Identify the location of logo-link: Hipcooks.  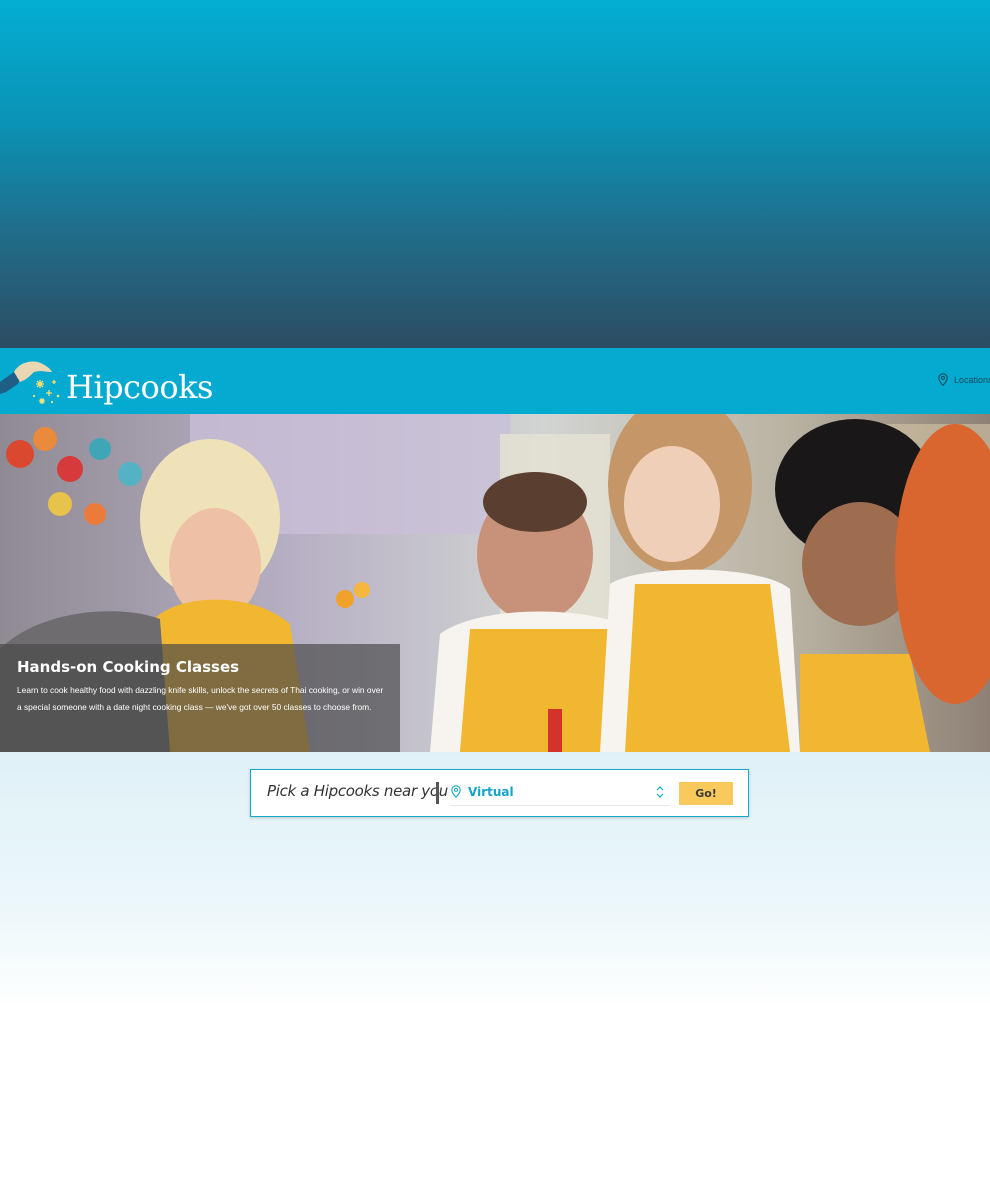
(106, 382).